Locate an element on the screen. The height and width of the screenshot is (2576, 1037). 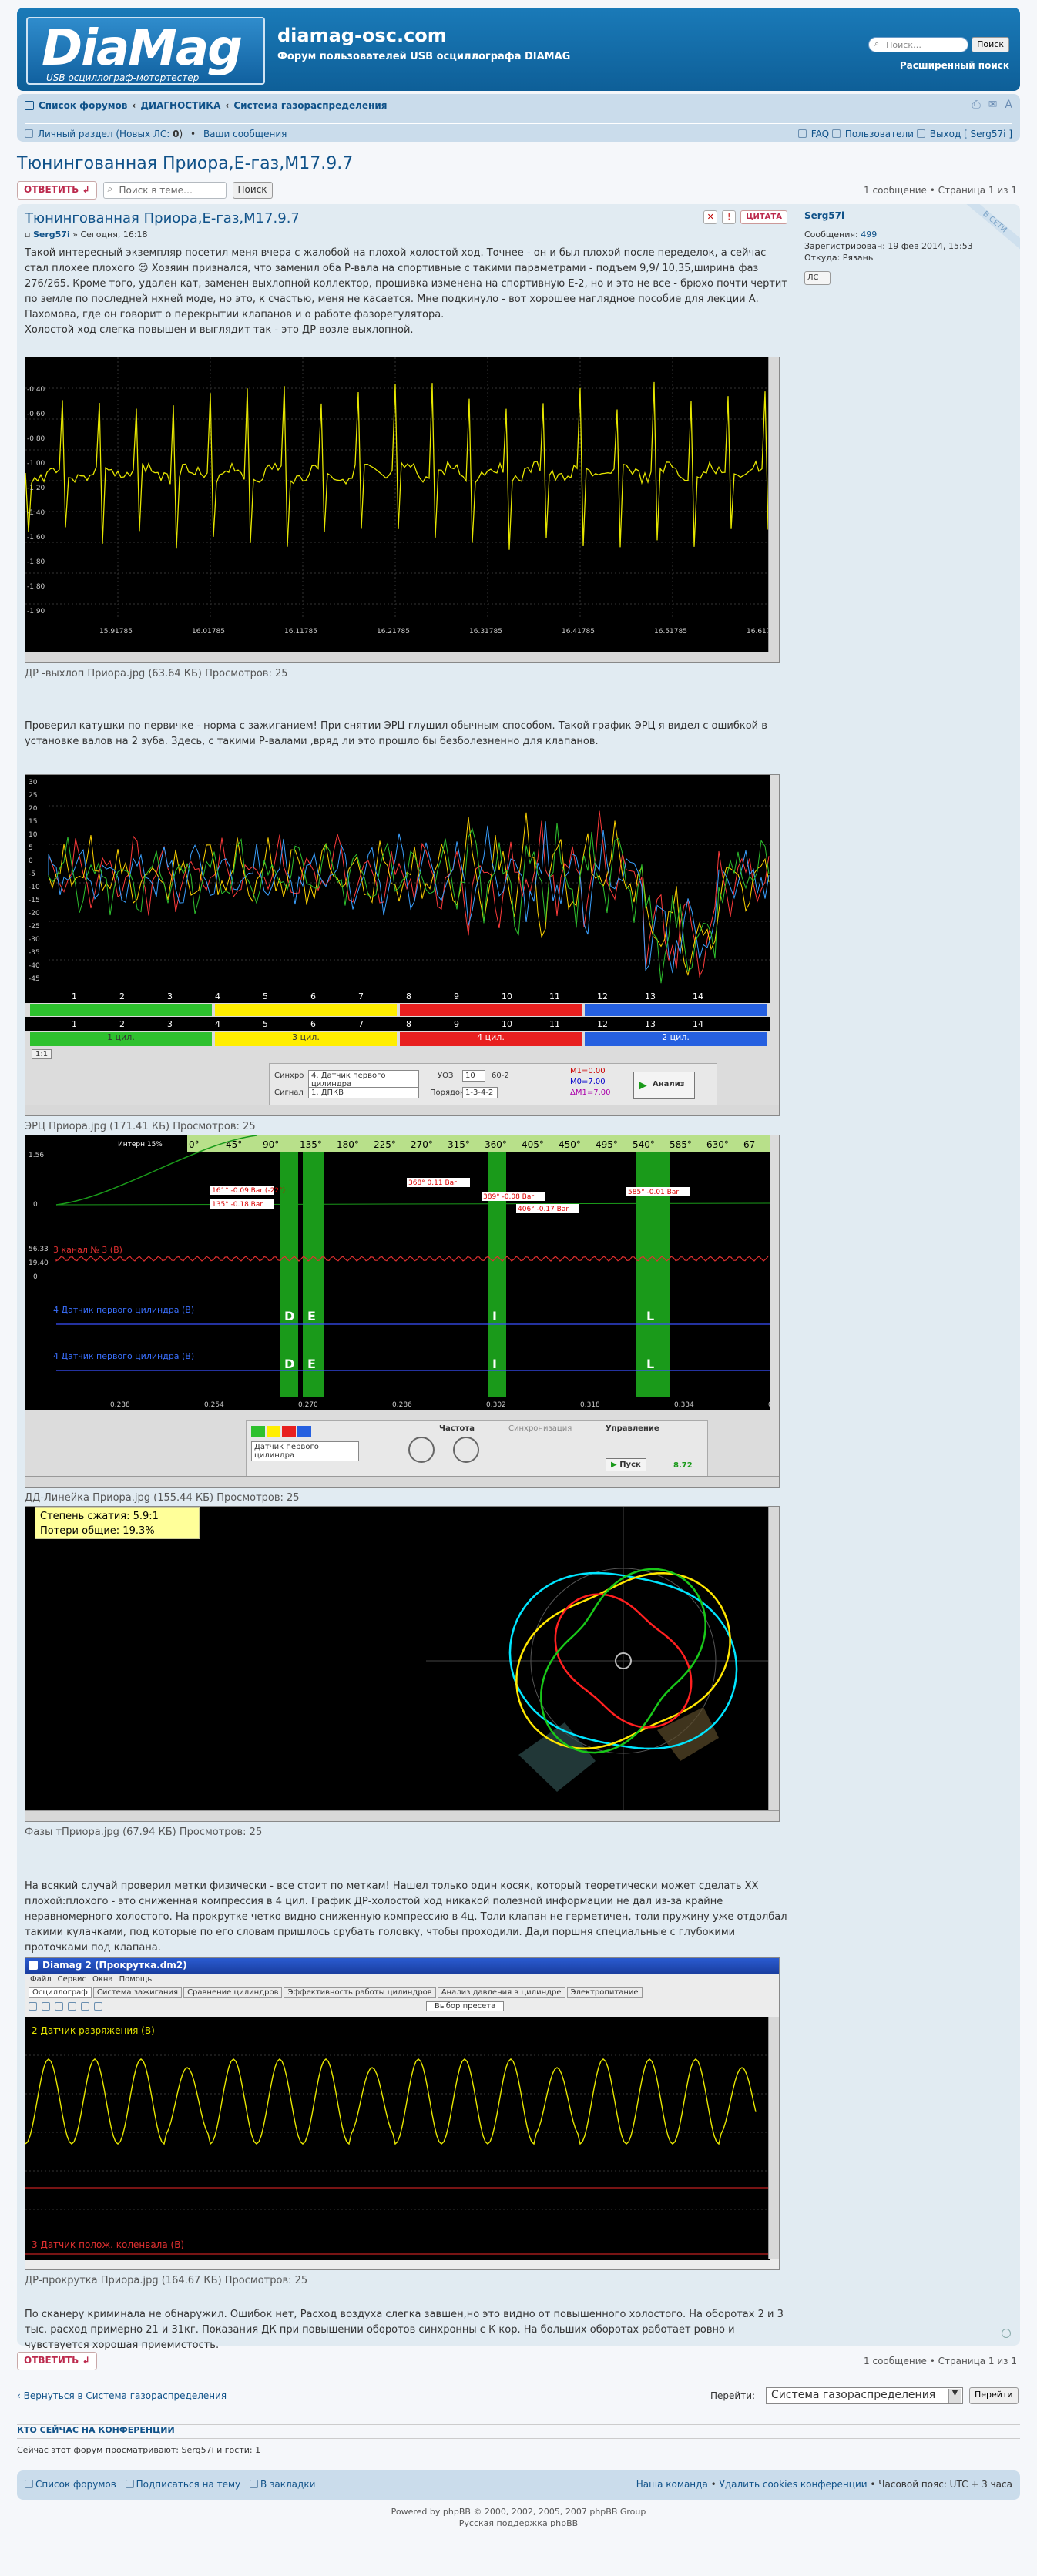
footer-forum-index: Список форумов is located at coordinates (75, 2484).